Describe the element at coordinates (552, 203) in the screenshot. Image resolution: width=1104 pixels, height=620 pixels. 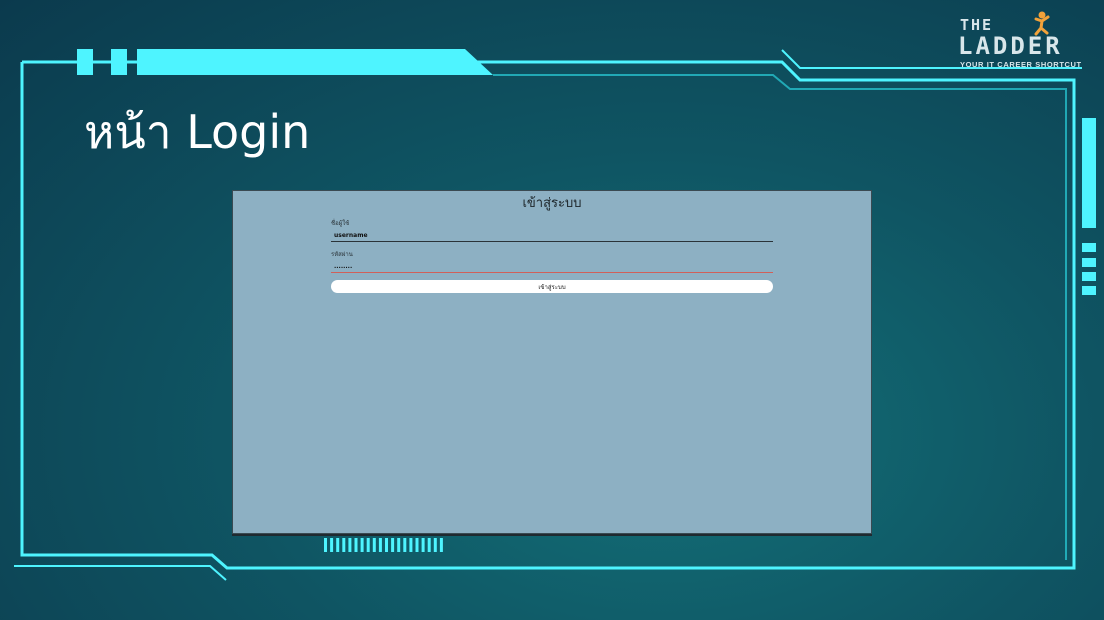
I see `login-heading: เข้าสู่ระบบ` at that location.